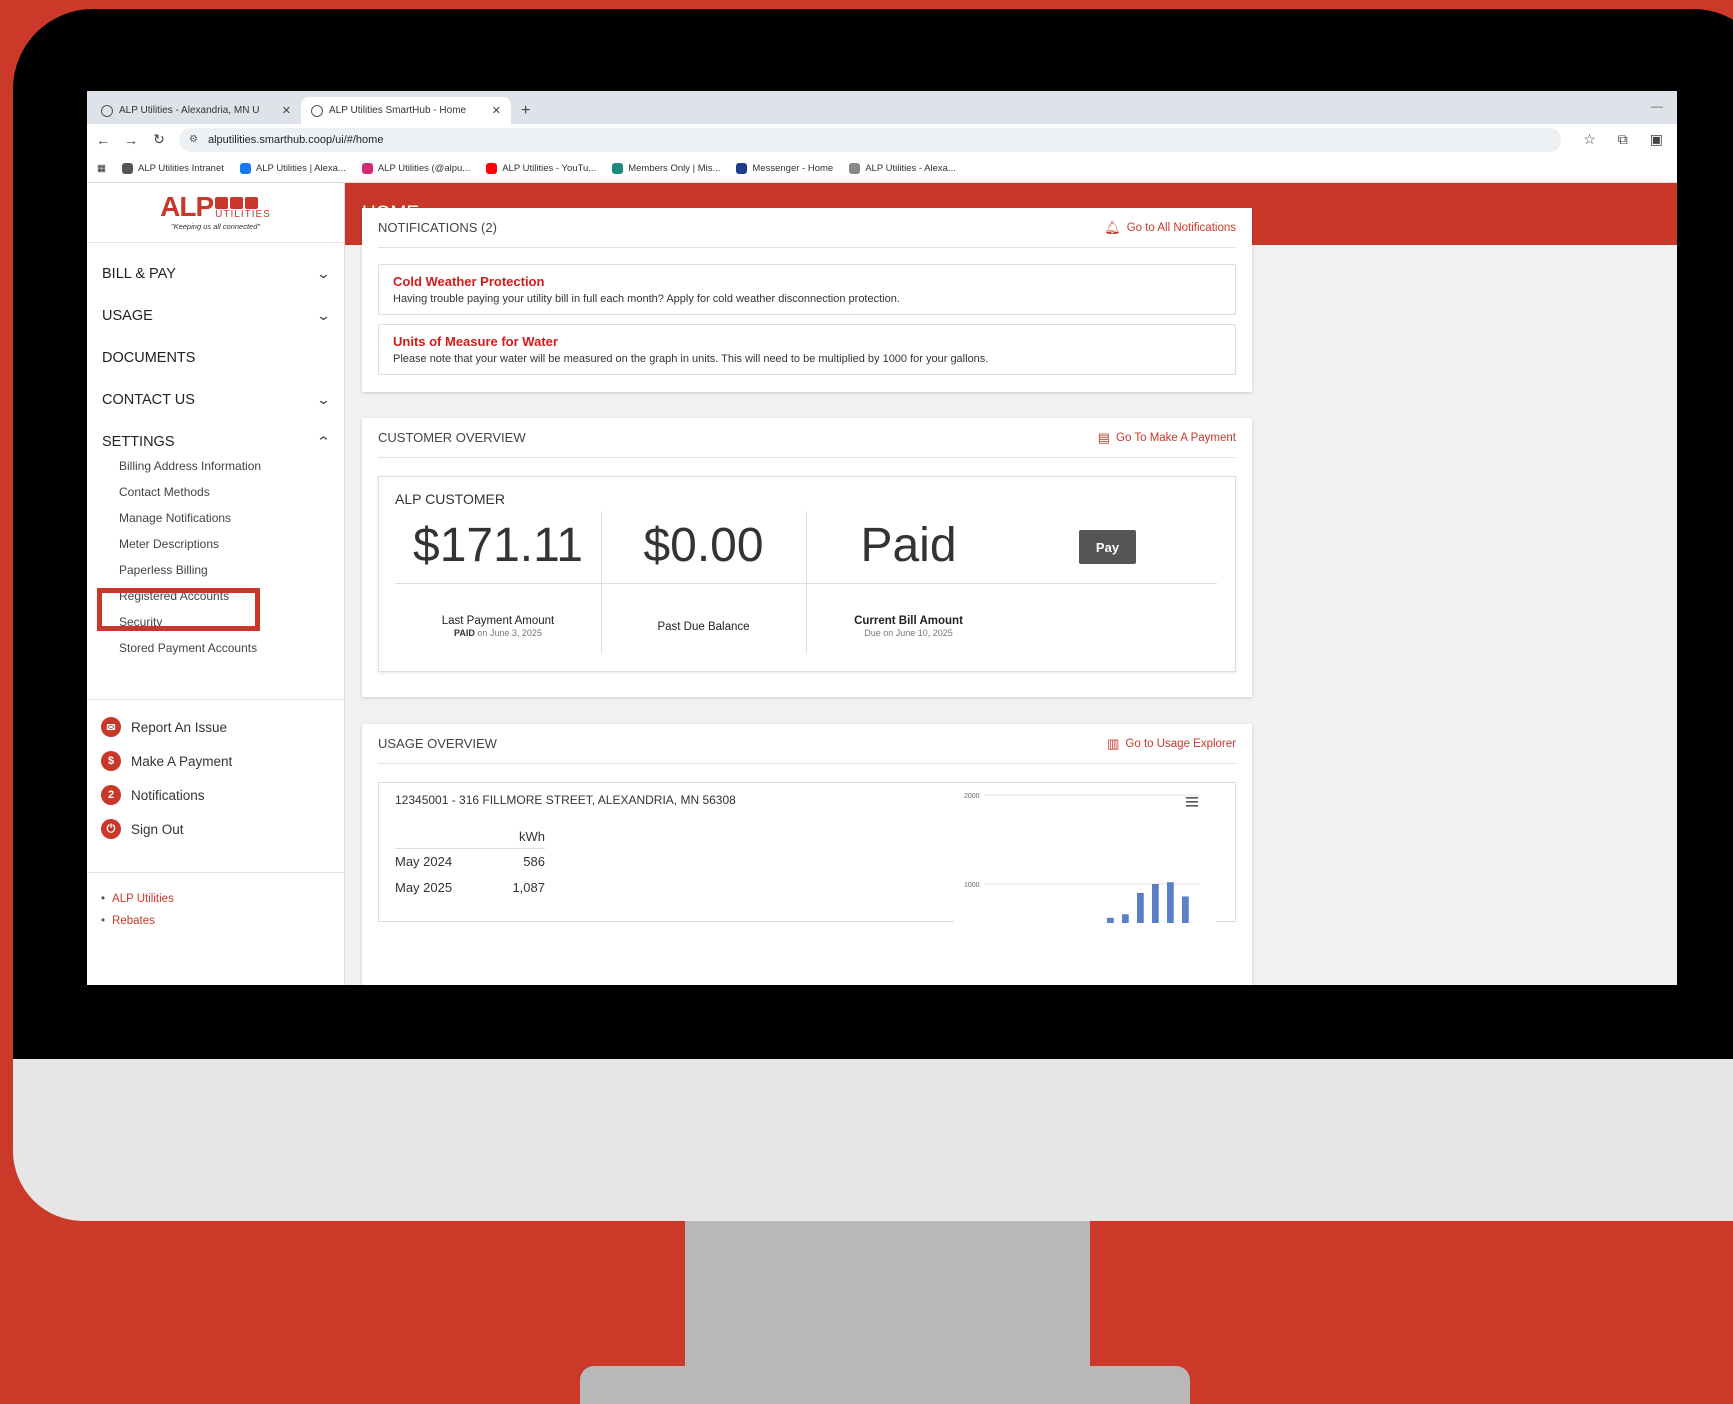  I want to click on current-bill-label: Current Bill Amount, so click(908, 621).